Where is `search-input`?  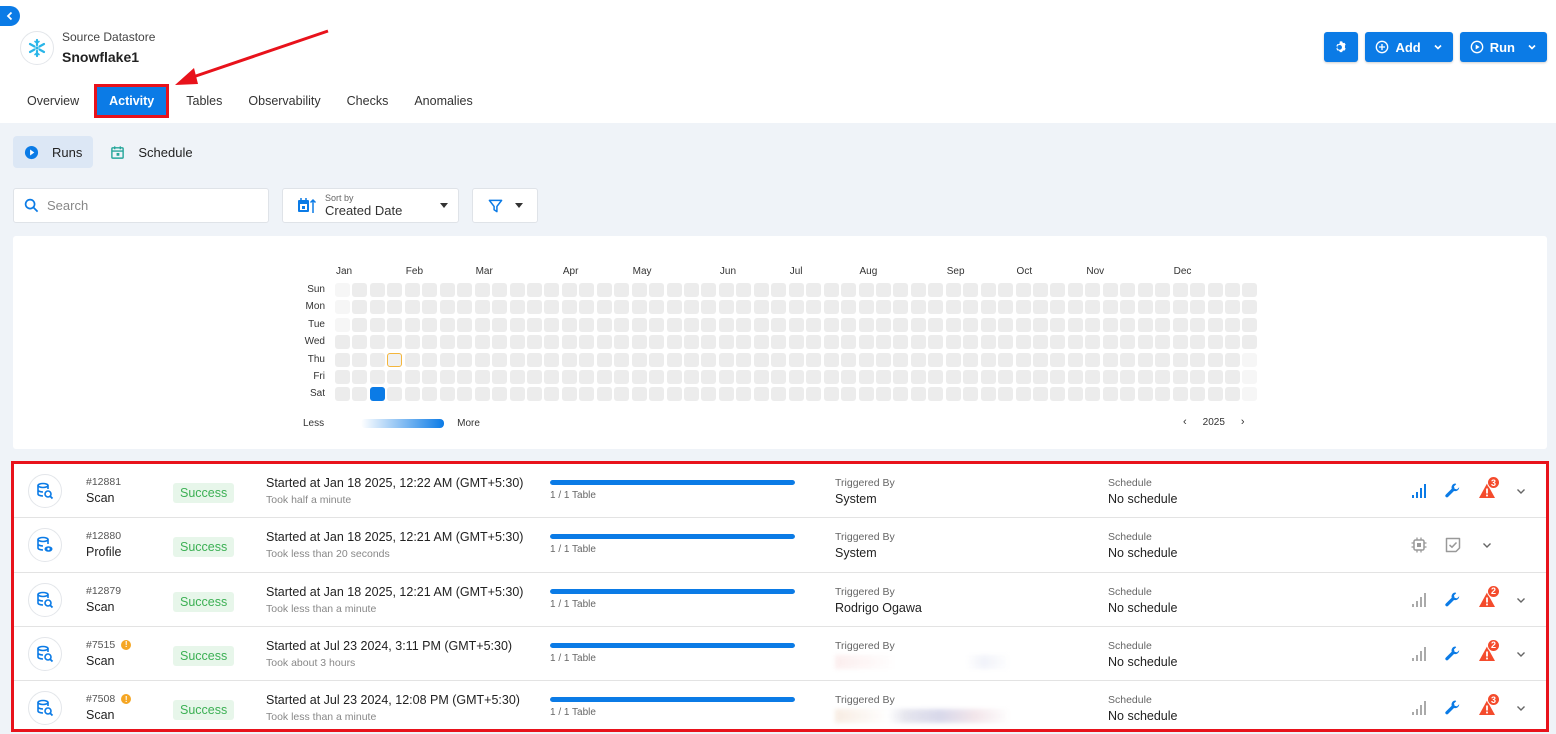
search-input is located at coordinates (147, 205).